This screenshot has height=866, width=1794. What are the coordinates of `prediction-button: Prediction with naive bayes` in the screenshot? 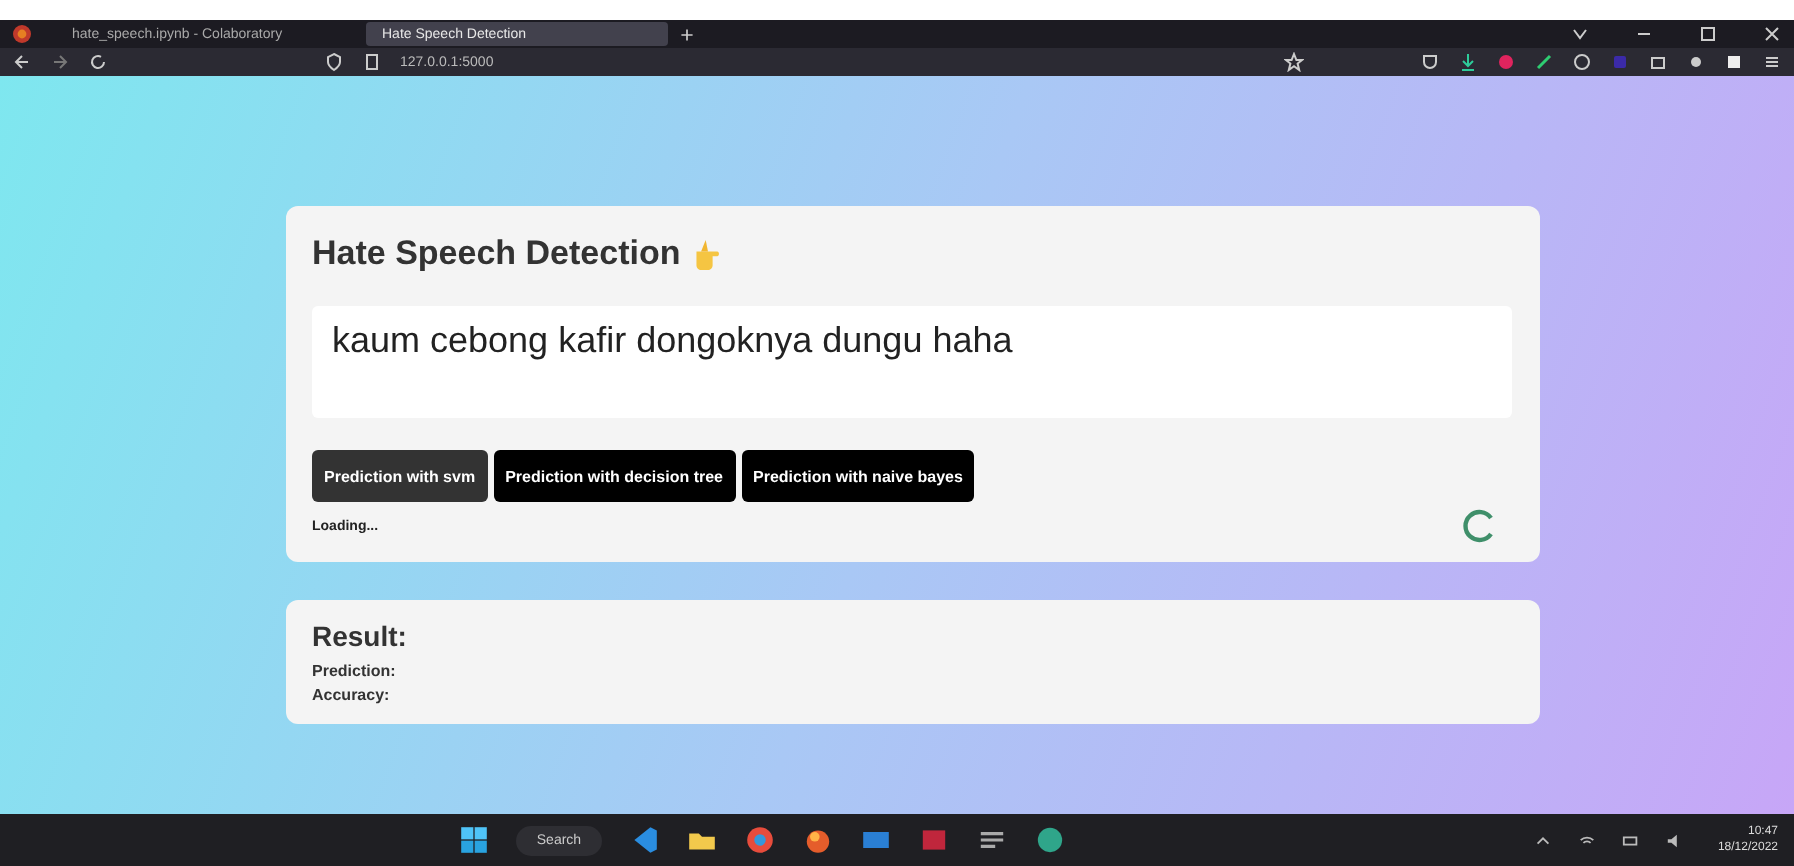 It's located at (858, 476).